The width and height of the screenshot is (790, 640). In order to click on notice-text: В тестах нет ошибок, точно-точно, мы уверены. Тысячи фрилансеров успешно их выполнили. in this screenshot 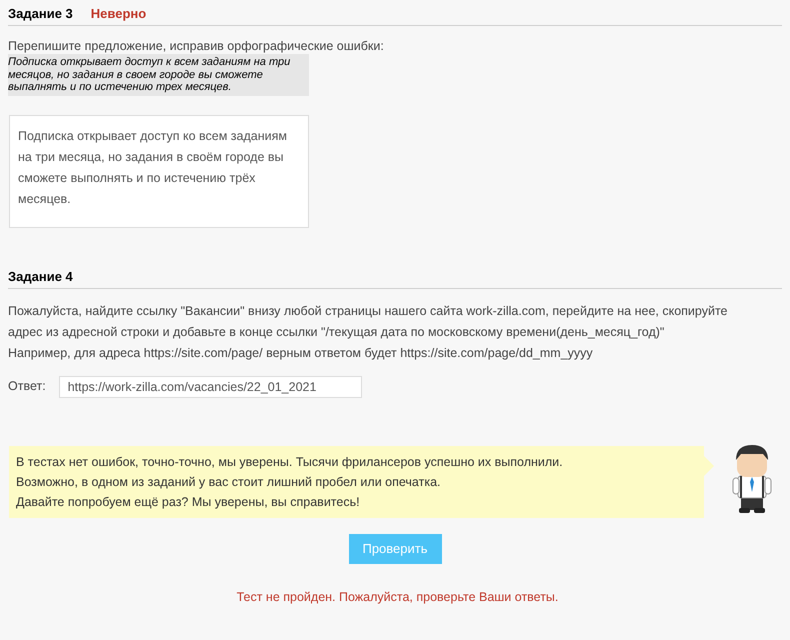, I will do `click(290, 462)`.